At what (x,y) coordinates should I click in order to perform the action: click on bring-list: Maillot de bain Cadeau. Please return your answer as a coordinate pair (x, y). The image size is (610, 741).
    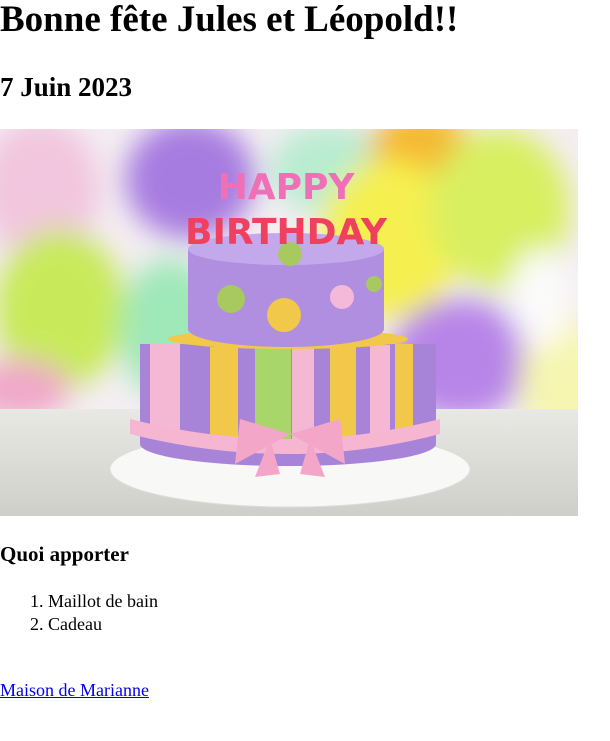
    Looking at the image, I should click on (79, 613).